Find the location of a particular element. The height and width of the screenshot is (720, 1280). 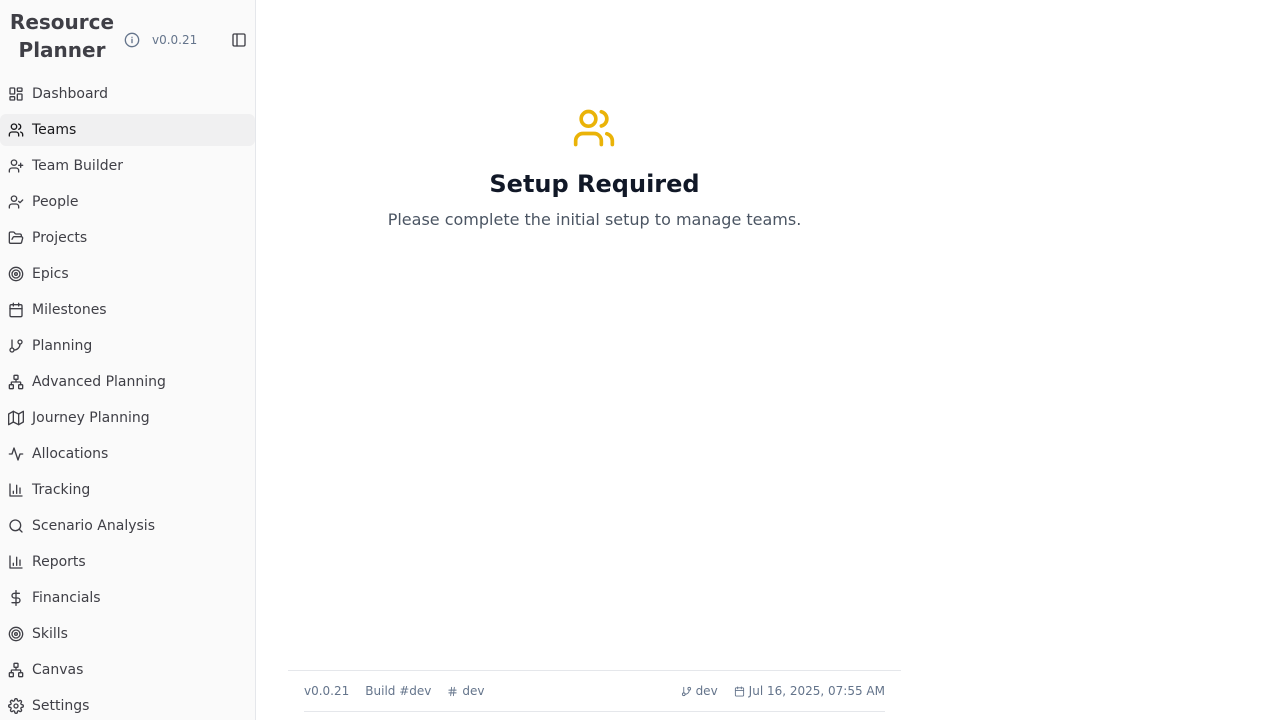

sidebar-item-dashboard: Dashboard is located at coordinates (127, 94).